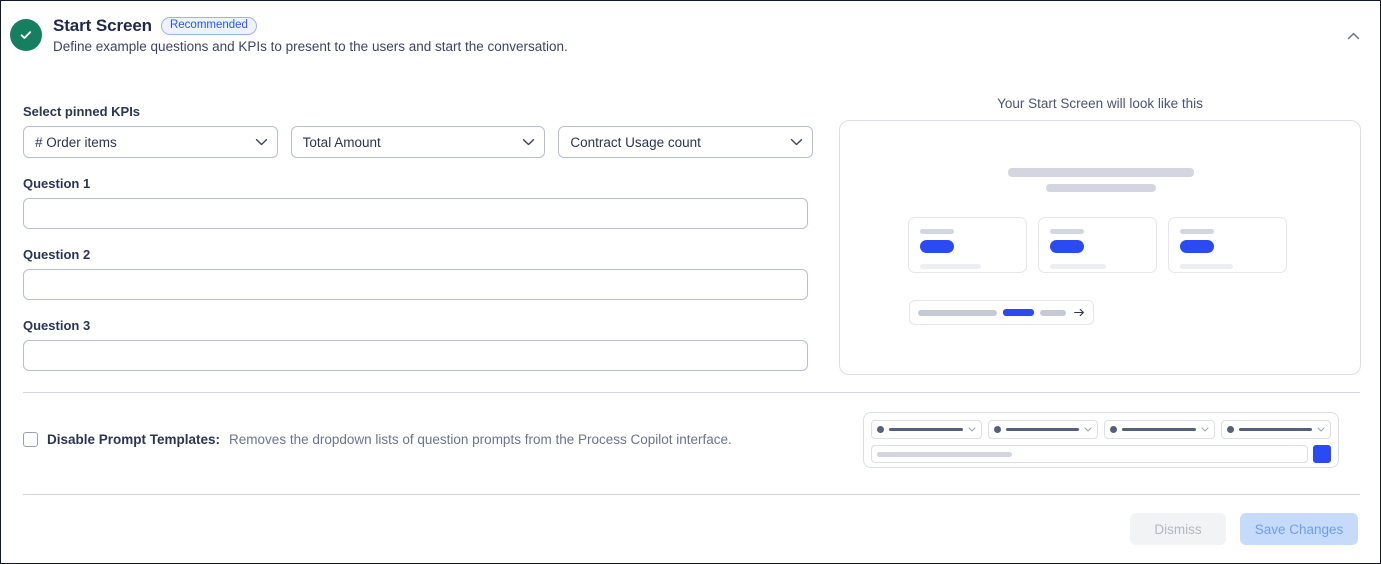 This screenshot has height=564, width=1381. I want to click on preview-kpi-cards, so click(1097, 245).